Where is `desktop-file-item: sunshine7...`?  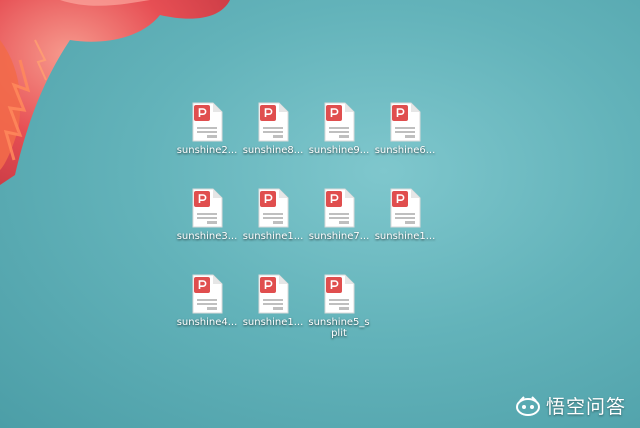 desktop-file-item: sunshine7... is located at coordinates (339, 229).